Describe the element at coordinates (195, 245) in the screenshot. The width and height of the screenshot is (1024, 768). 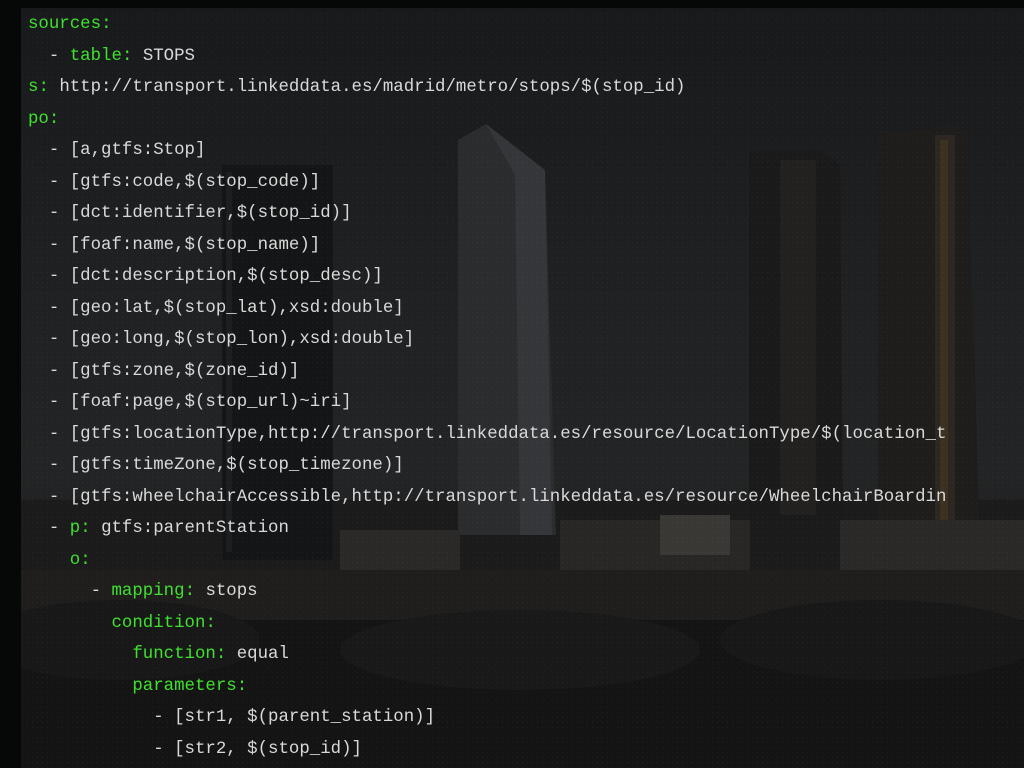
I see `yaml-value: [foaf:name,$(stop_name)]` at that location.